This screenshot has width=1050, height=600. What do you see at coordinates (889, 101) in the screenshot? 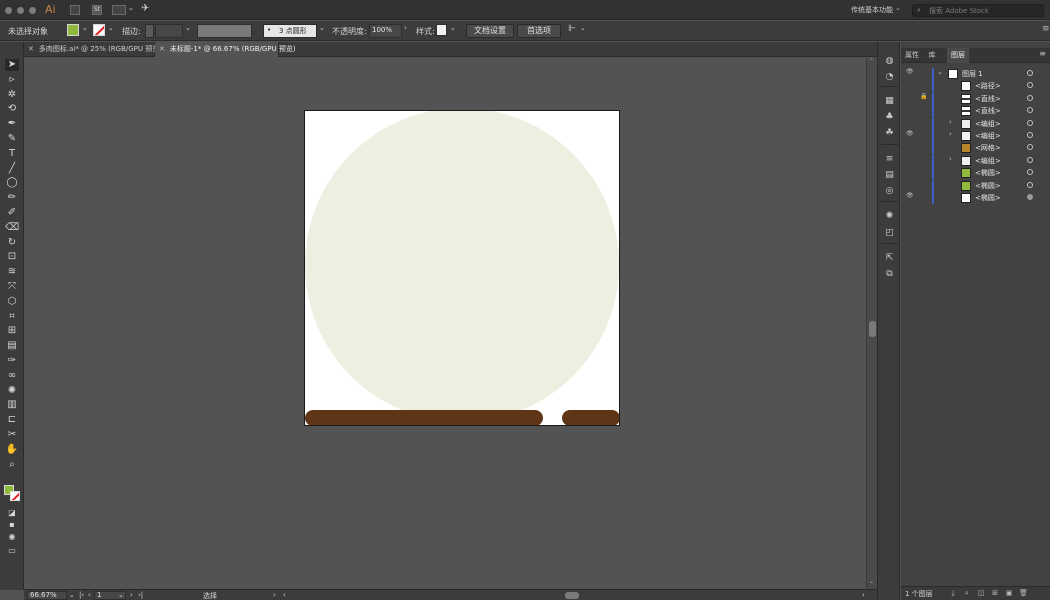
I see `swatches-icon: ▦` at bounding box center [889, 101].